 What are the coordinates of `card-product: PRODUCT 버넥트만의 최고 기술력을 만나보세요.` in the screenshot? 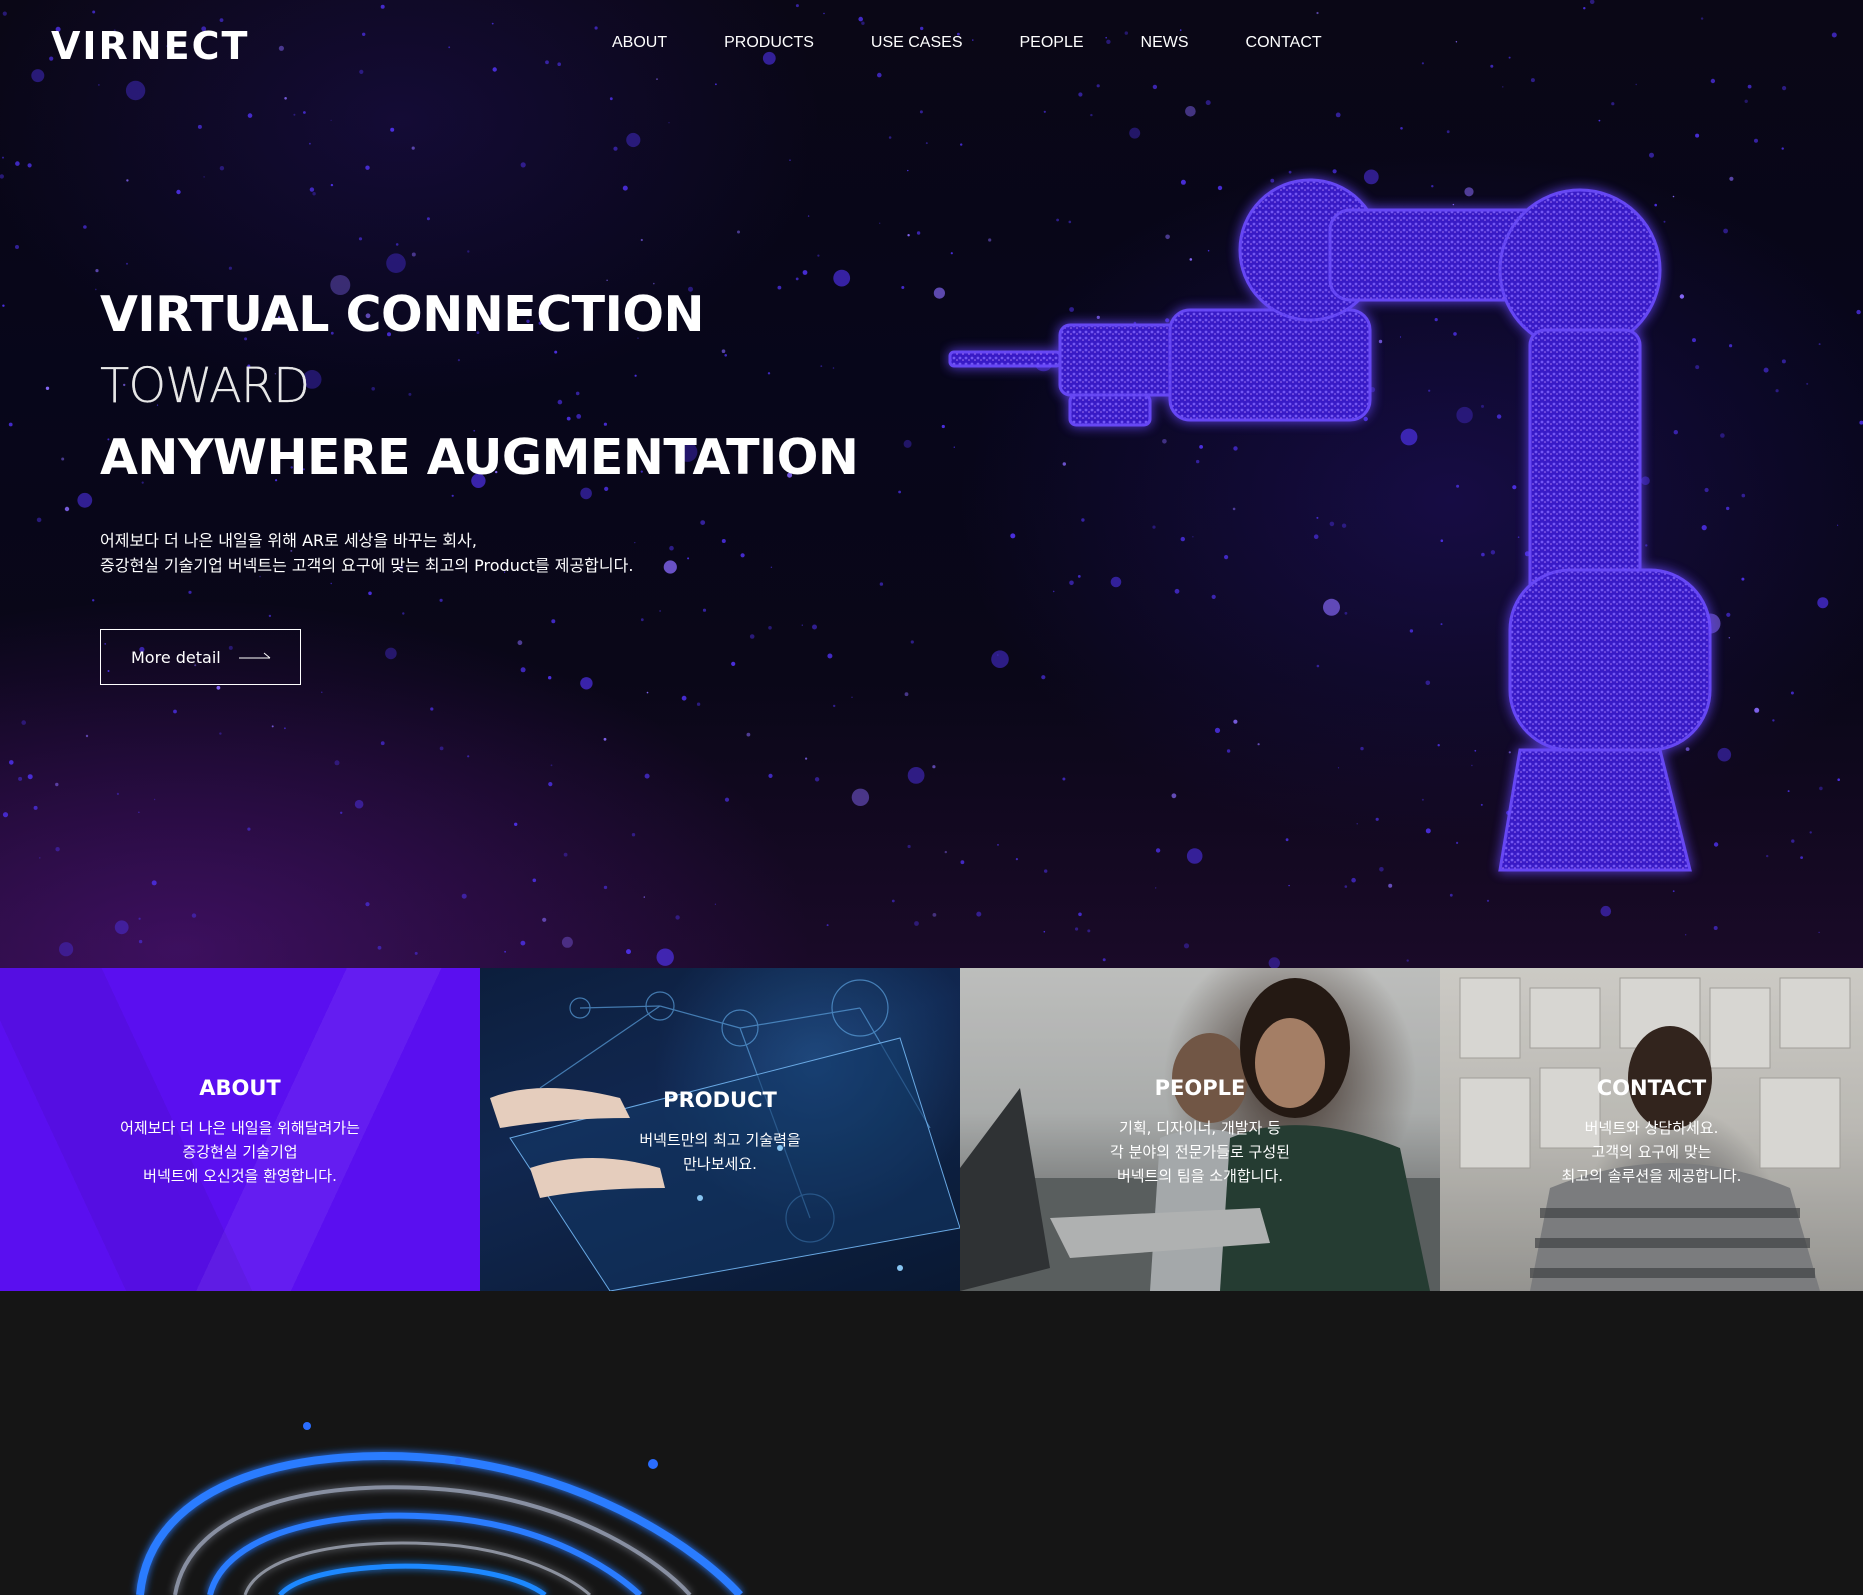 It's located at (720, 1129).